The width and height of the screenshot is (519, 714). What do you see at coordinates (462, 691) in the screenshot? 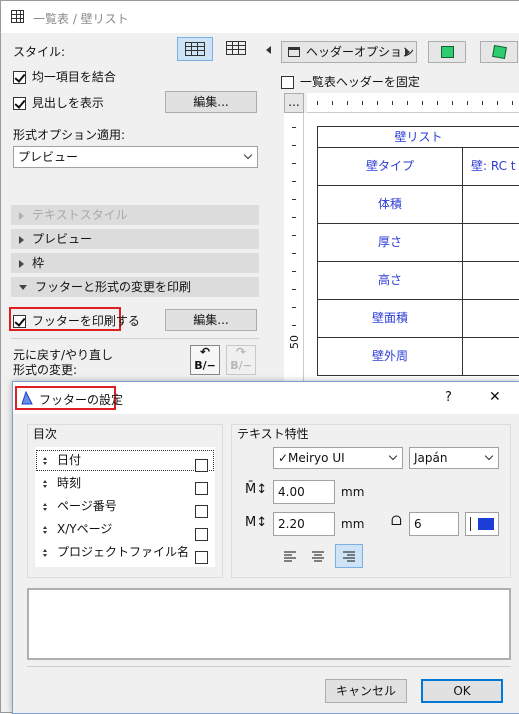
I see `ok-button: OK` at bounding box center [462, 691].